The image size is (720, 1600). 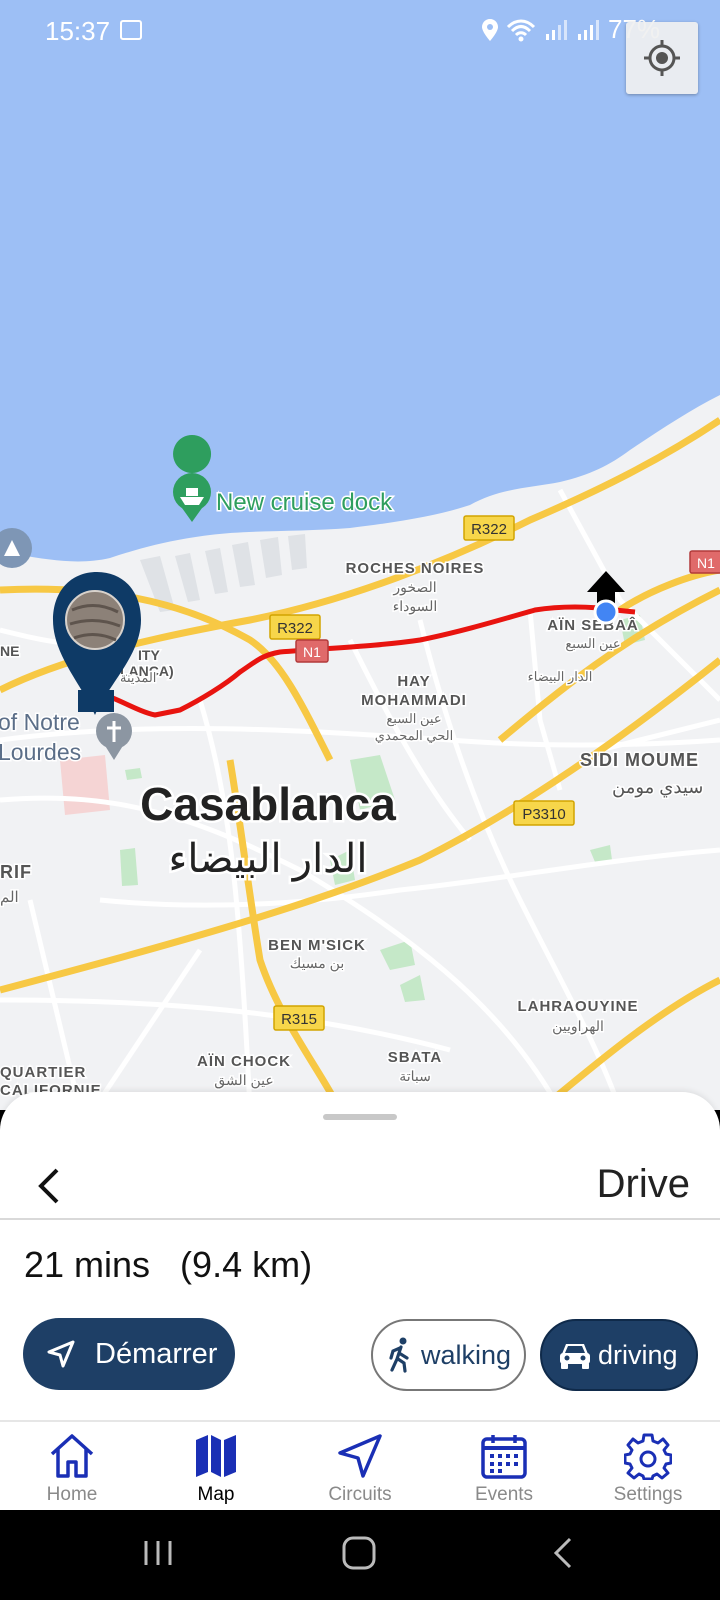 I want to click on shield-r322-a: R322, so click(x=489, y=528).